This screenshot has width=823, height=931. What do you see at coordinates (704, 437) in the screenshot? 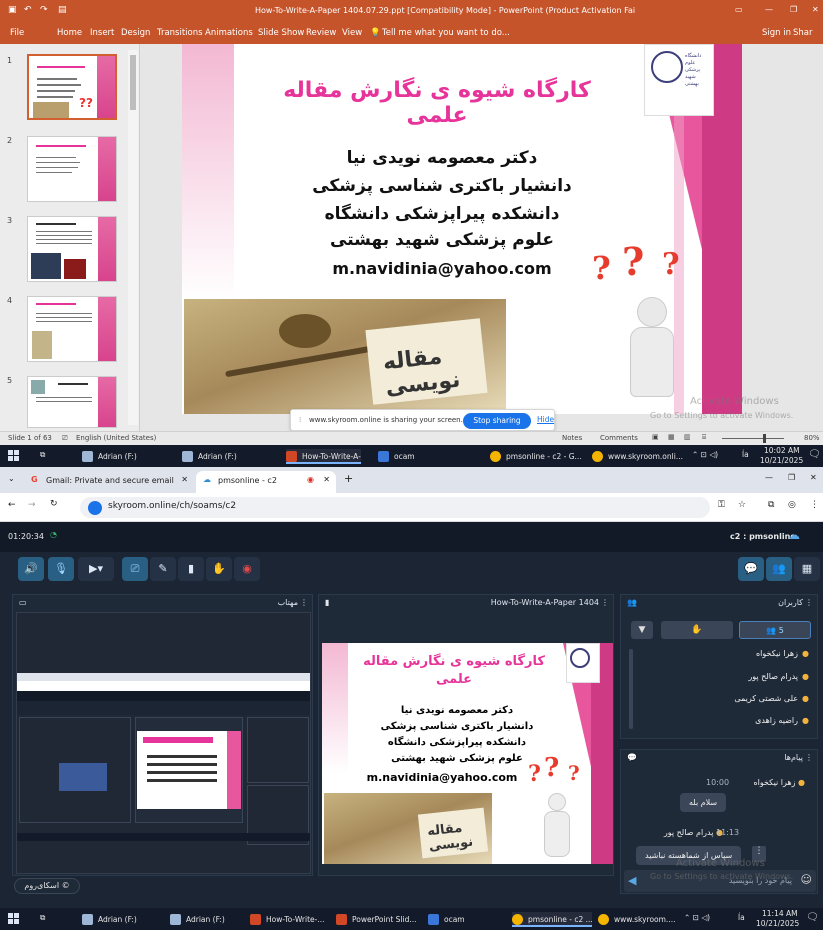
I see `slideshow-view-icon: ⌸` at bounding box center [704, 437].